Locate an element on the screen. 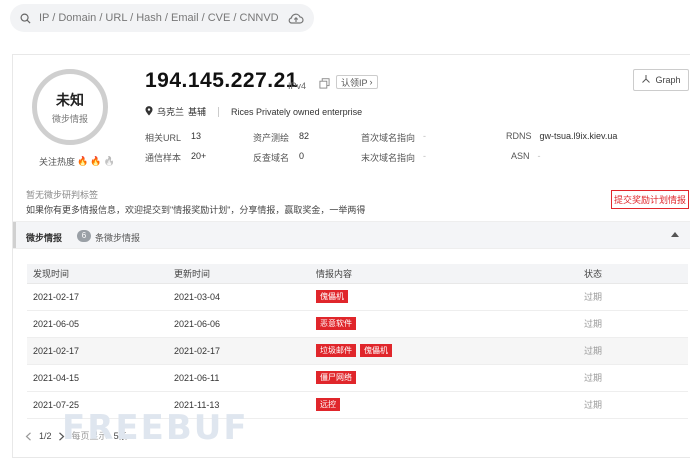  stat-value: gw-tsua.l9ix.kiev.ua is located at coordinates (578, 136).